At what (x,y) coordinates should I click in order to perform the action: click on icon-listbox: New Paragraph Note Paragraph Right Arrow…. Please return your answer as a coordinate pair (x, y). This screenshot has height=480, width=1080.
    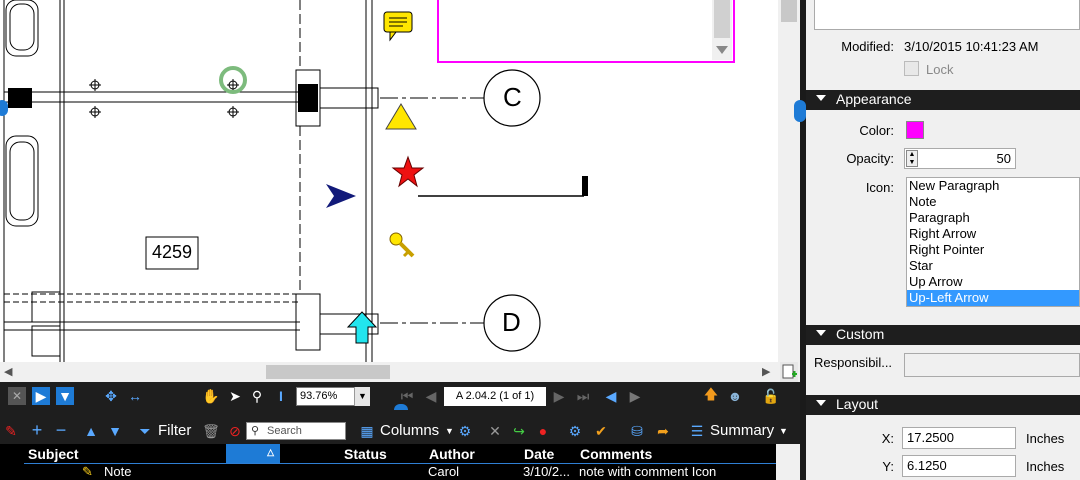
    Looking at the image, I should click on (993, 242).